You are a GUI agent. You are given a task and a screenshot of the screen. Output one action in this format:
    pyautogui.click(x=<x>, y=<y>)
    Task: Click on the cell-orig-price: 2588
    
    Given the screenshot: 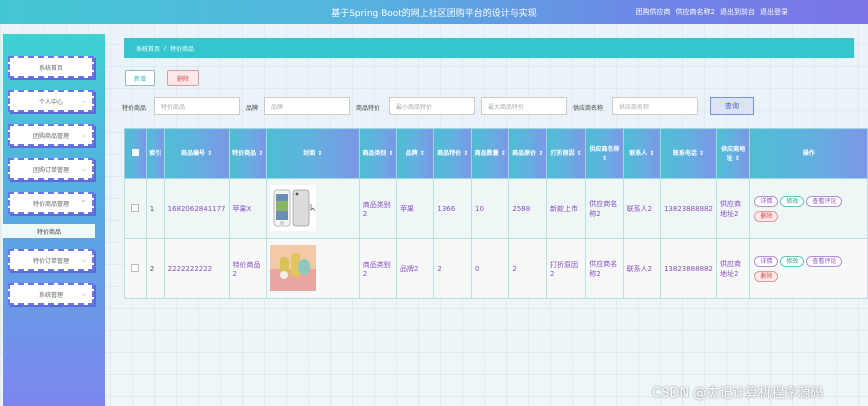 What is the action you would take?
    pyautogui.click(x=528, y=208)
    